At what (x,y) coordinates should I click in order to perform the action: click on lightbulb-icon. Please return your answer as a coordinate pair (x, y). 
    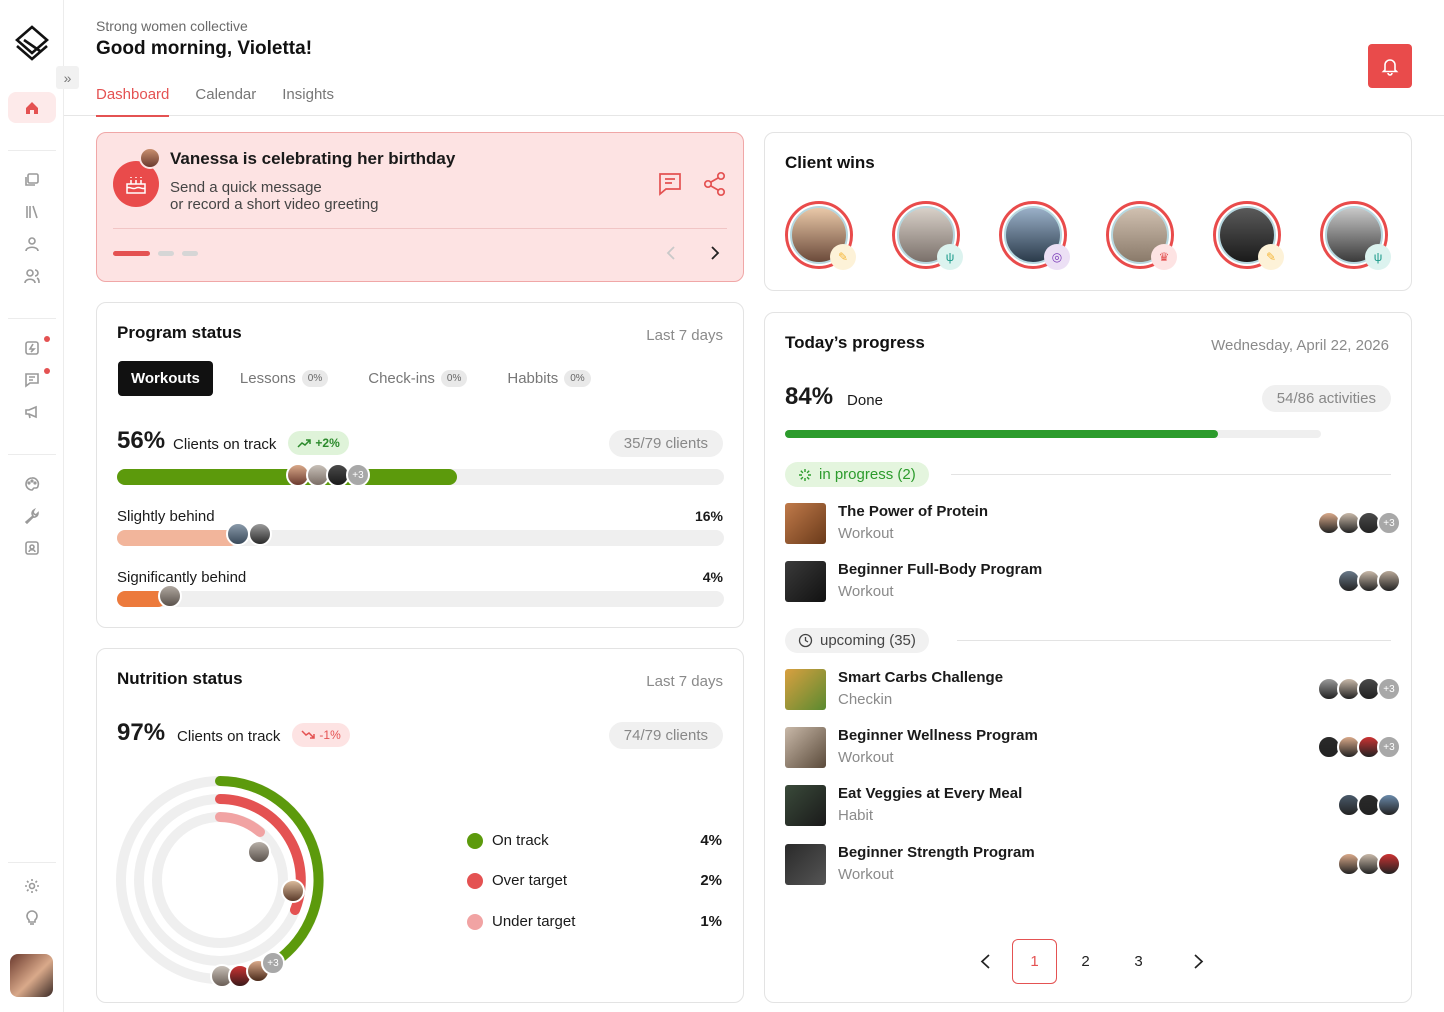
    Looking at the image, I should click on (32, 917).